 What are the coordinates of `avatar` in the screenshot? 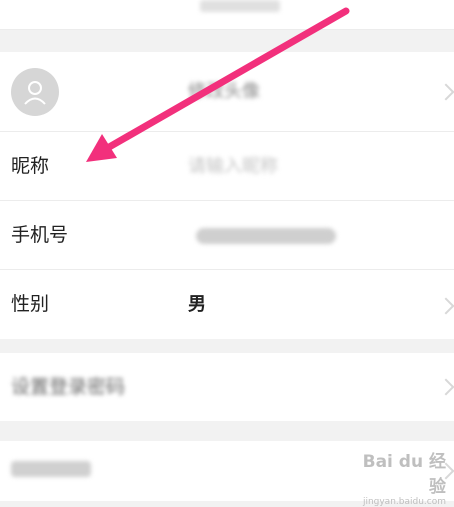 It's located at (35, 92).